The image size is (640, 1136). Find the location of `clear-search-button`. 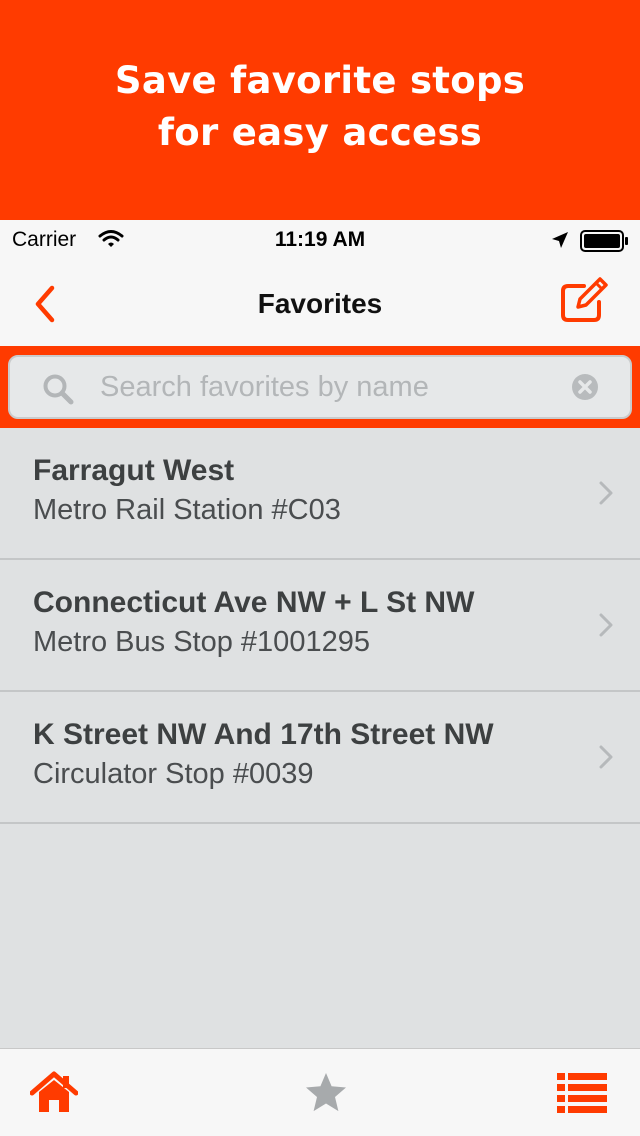

clear-search-button is located at coordinates (585, 387).